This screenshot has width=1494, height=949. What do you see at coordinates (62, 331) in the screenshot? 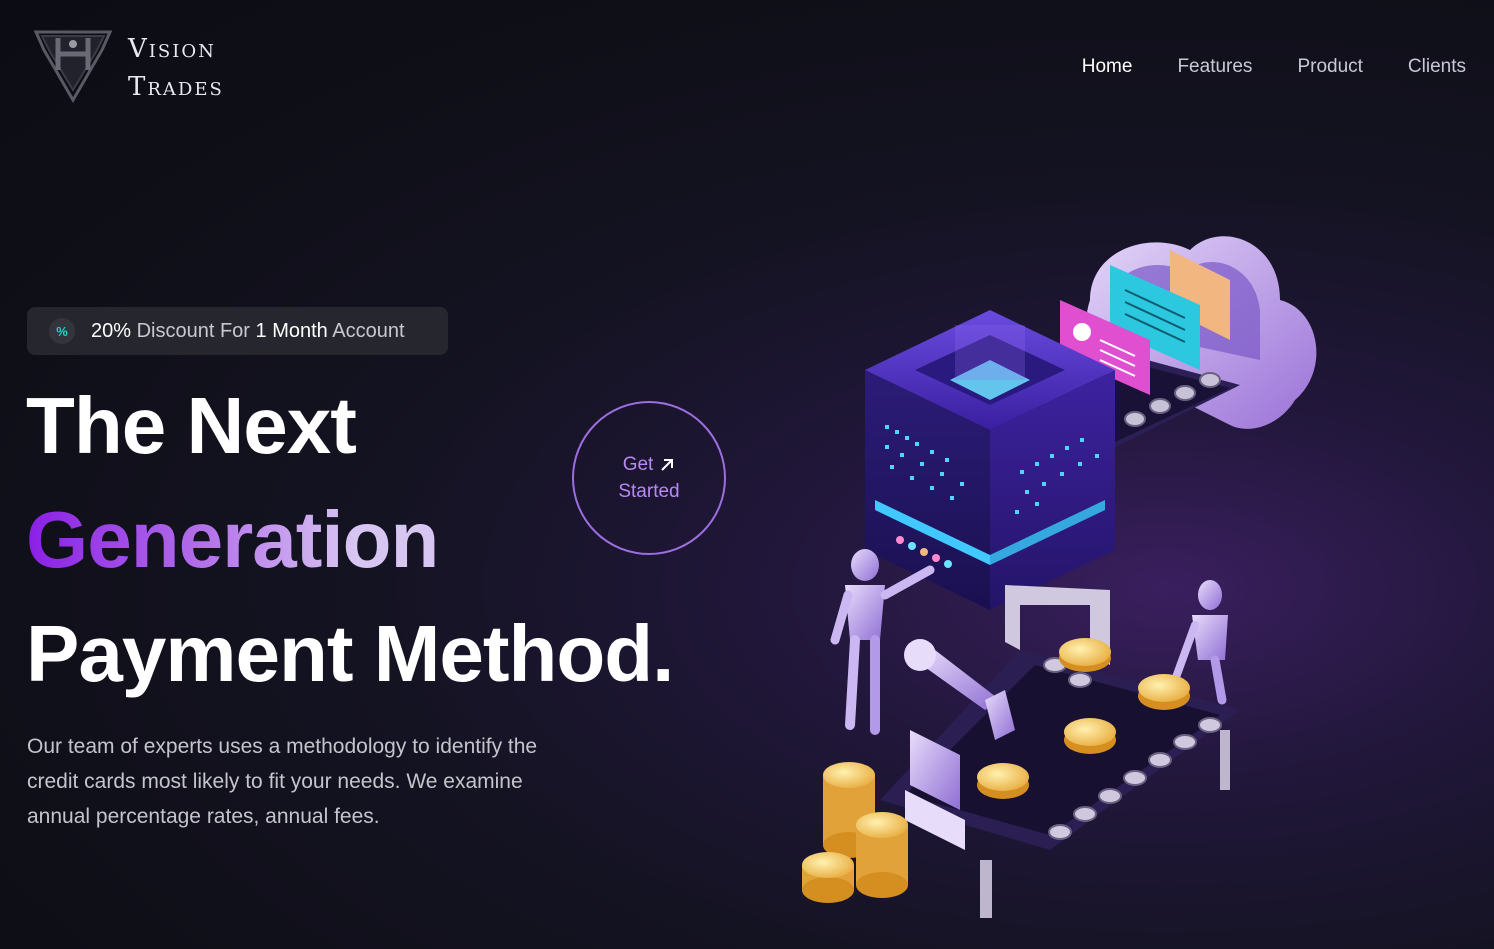
I see `percent-icon: %` at bounding box center [62, 331].